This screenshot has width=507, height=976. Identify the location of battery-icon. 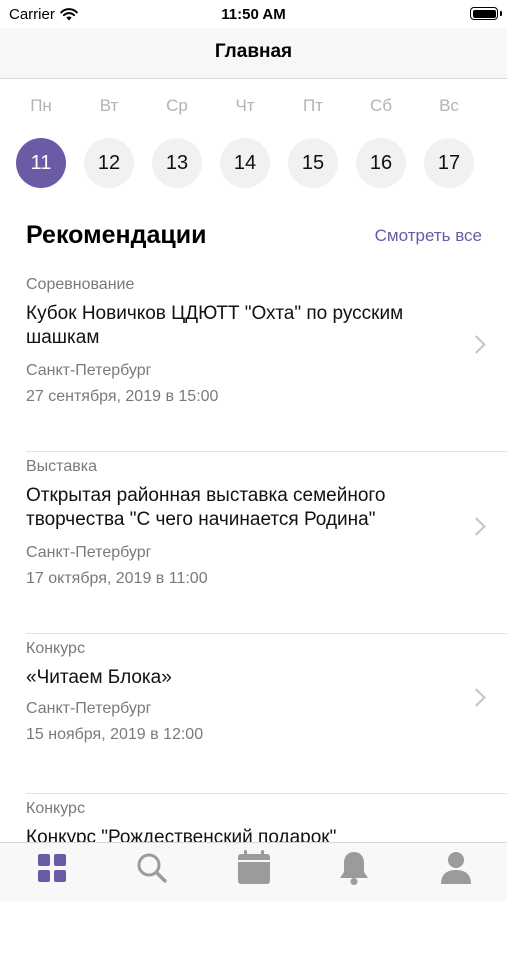
(484, 13).